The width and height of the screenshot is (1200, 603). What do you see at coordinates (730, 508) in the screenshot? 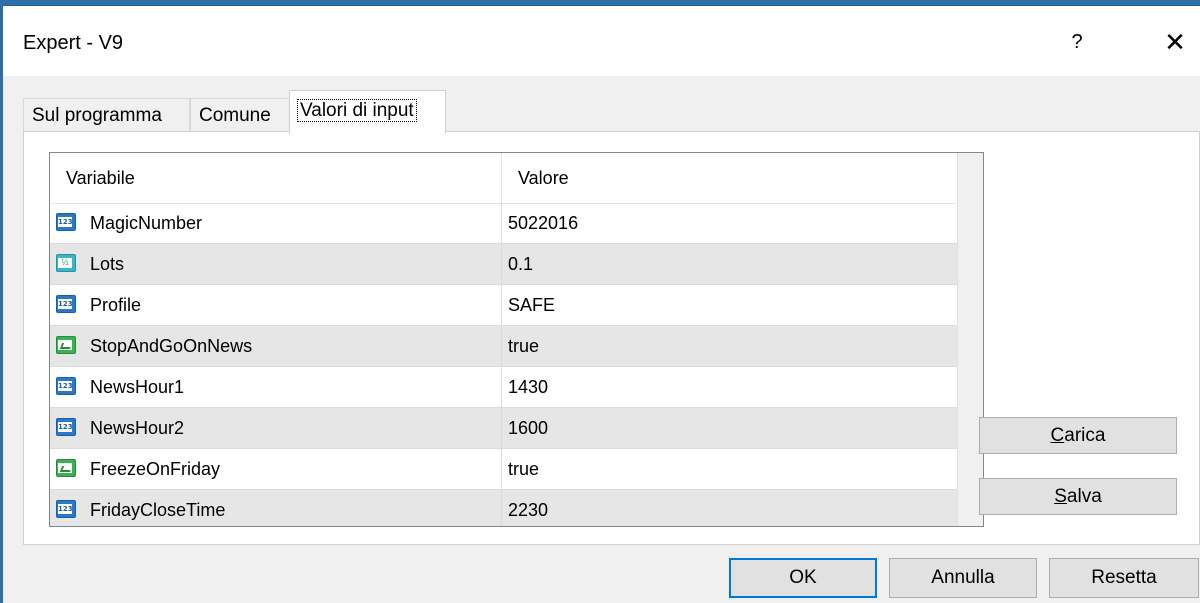
I see `value-cell: 2230` at bounding box center [730, 508].